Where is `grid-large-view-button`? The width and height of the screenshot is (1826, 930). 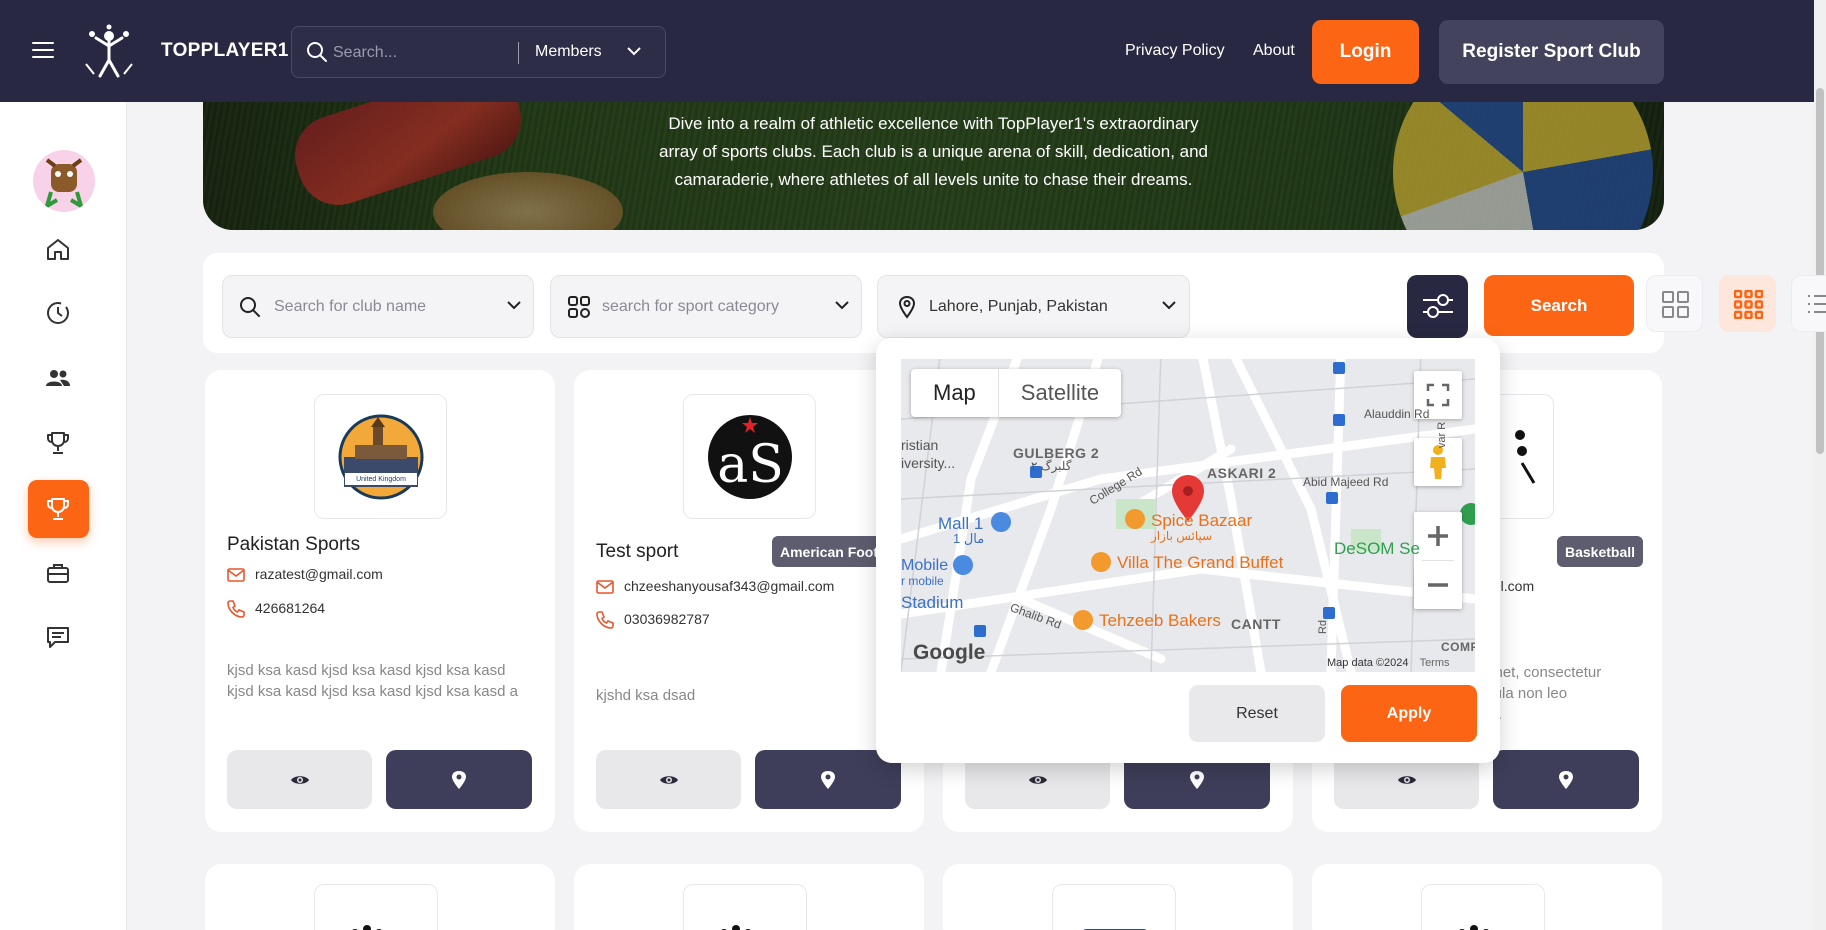
grid-large-view-button is located at coordinates (1674, 303).